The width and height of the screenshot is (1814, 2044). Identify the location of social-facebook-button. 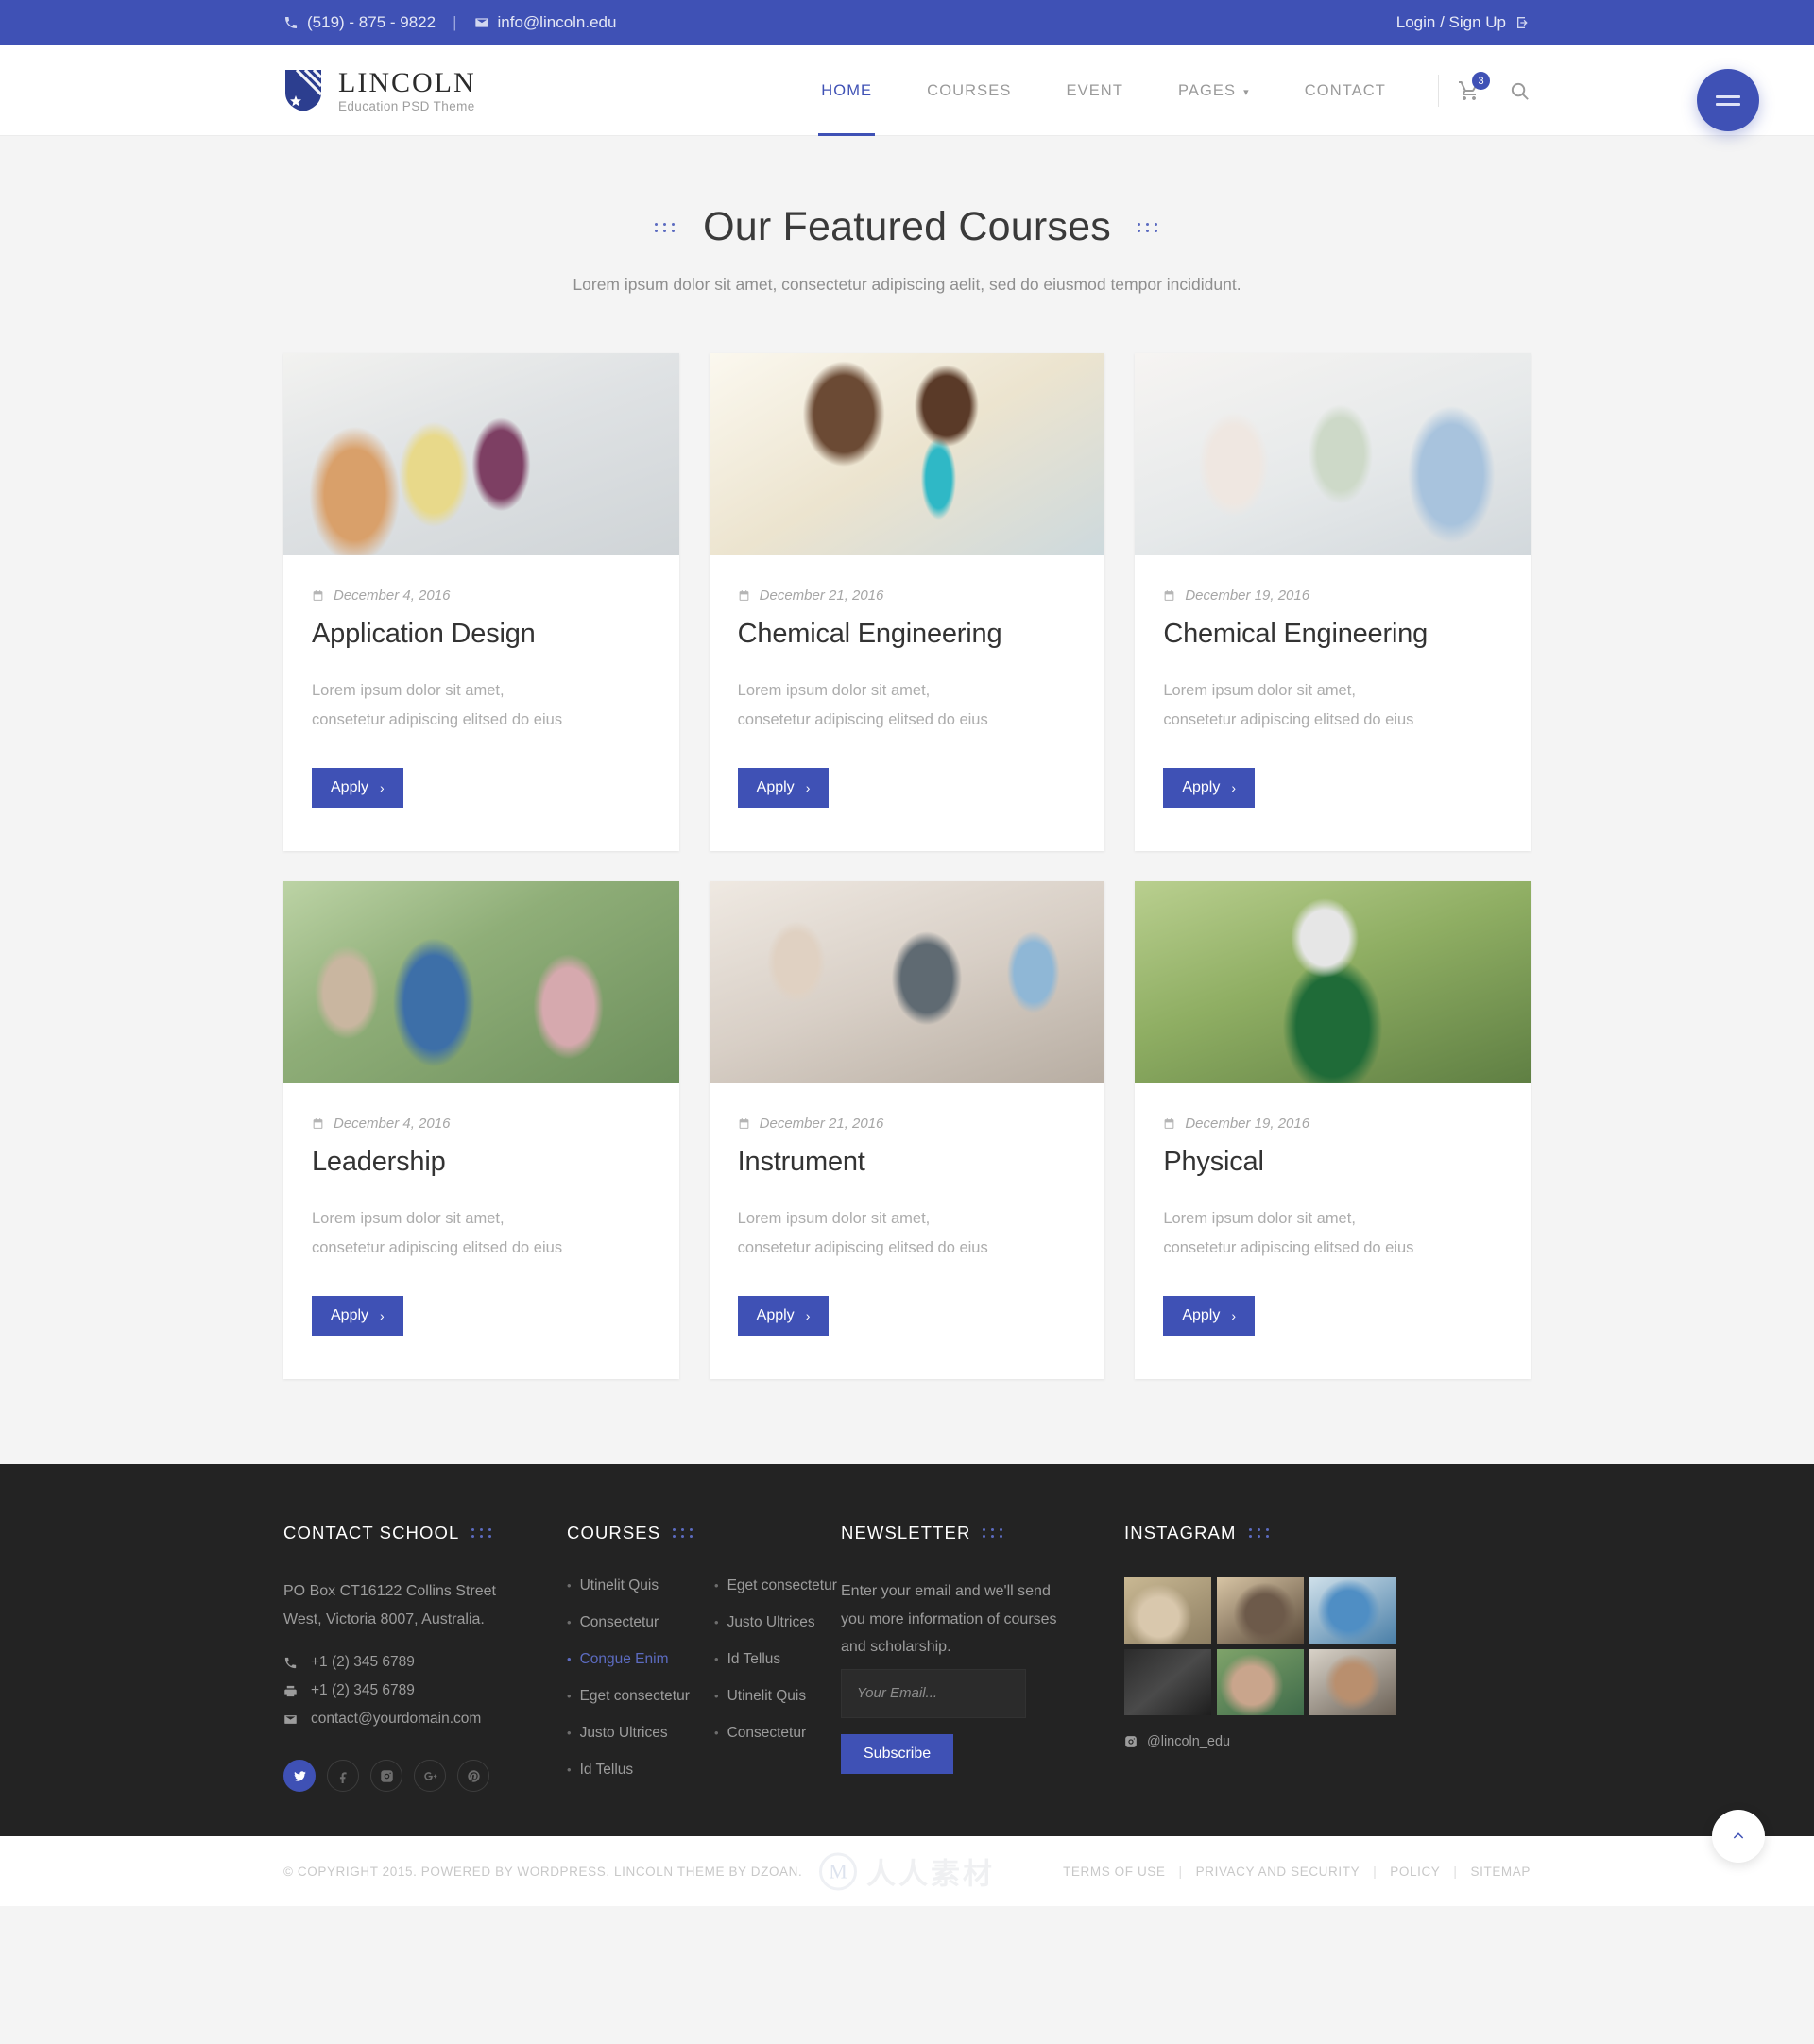
(343, 1777).